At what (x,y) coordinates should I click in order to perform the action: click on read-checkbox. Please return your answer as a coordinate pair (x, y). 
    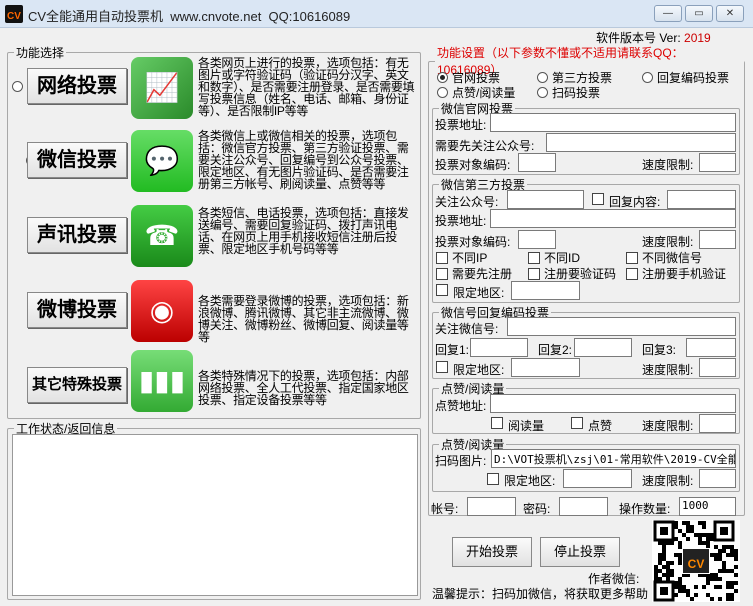
    Looking at the image, I should click on (497, 423).